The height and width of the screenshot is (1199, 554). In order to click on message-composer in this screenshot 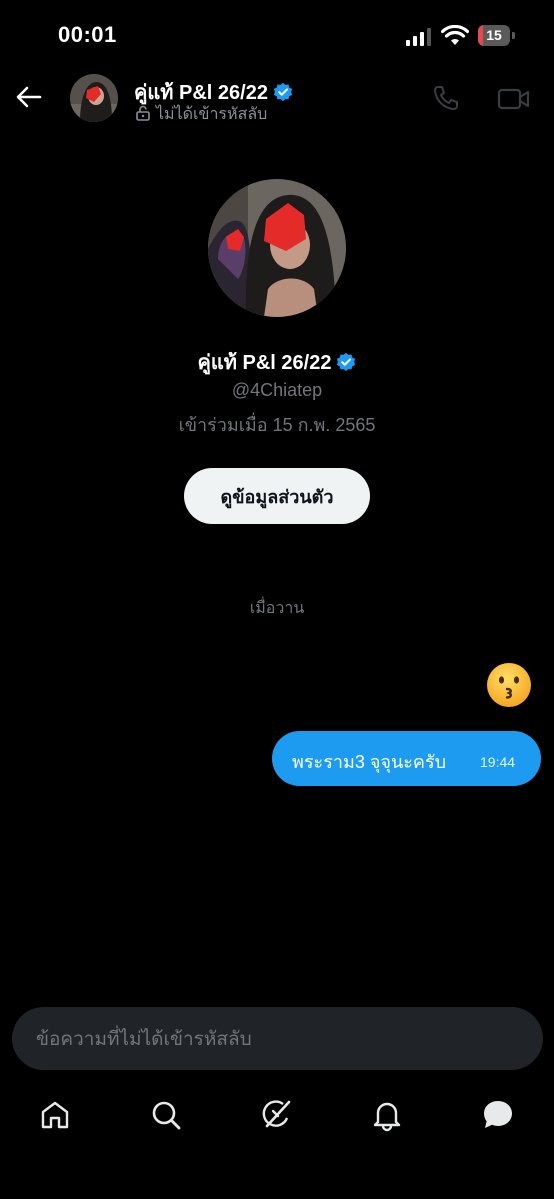, I will do `click(277, 1039)`.